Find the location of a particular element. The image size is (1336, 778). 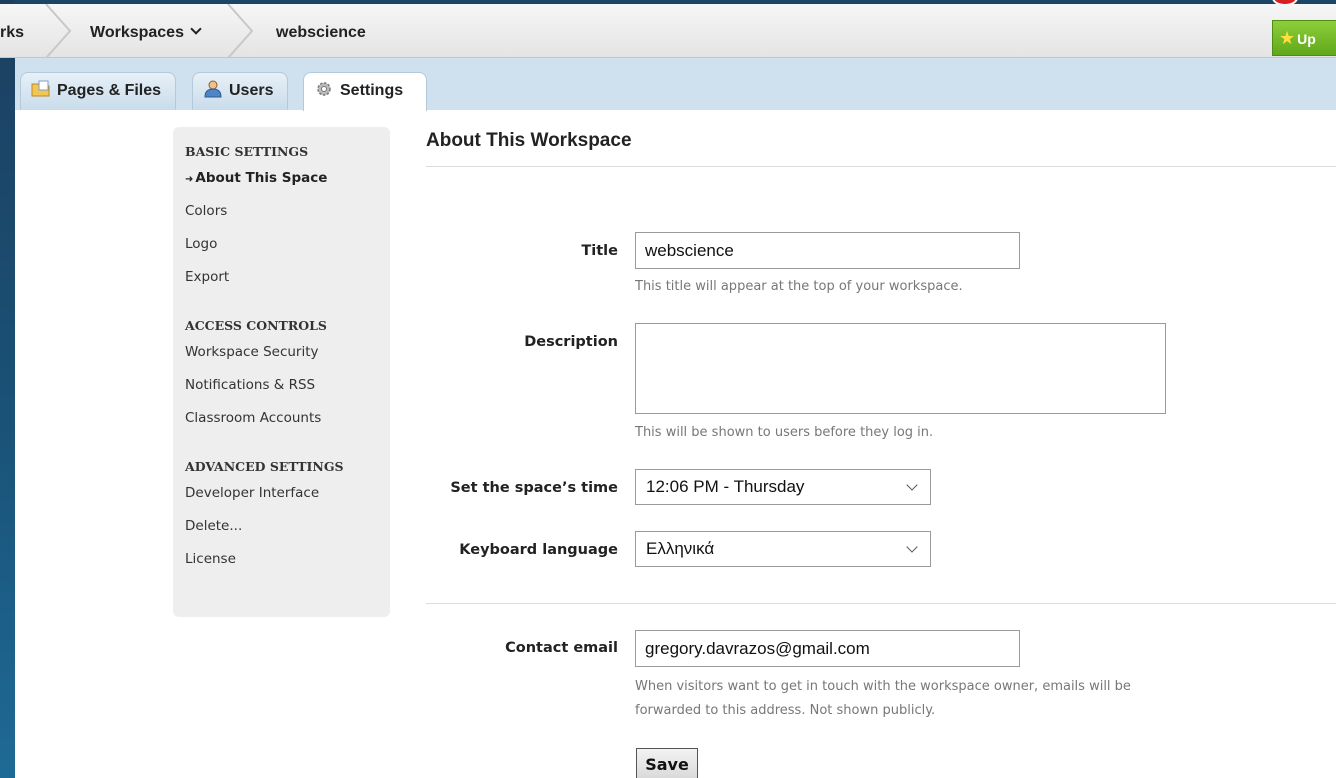

time-select: 12:06 PM - Thursday is located at coordinates (783, 487).